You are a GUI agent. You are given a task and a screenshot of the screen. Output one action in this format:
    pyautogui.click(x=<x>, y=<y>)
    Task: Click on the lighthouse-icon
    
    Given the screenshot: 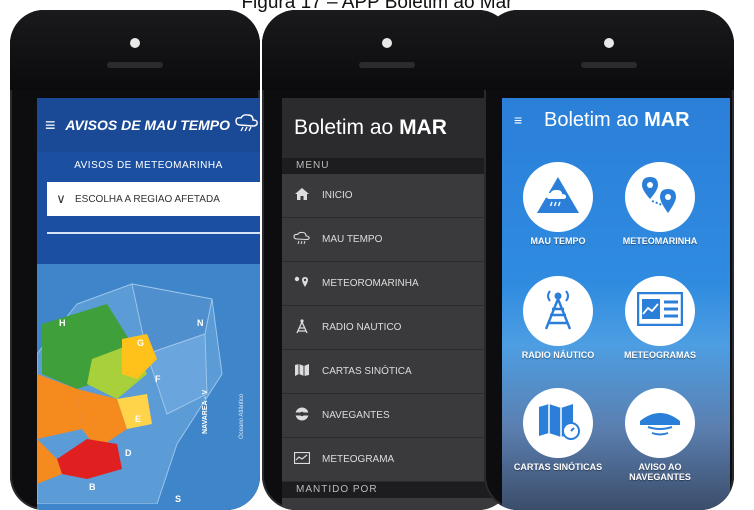 What is the action you would take?
    pyautogui.click(x=660, y=423)
    